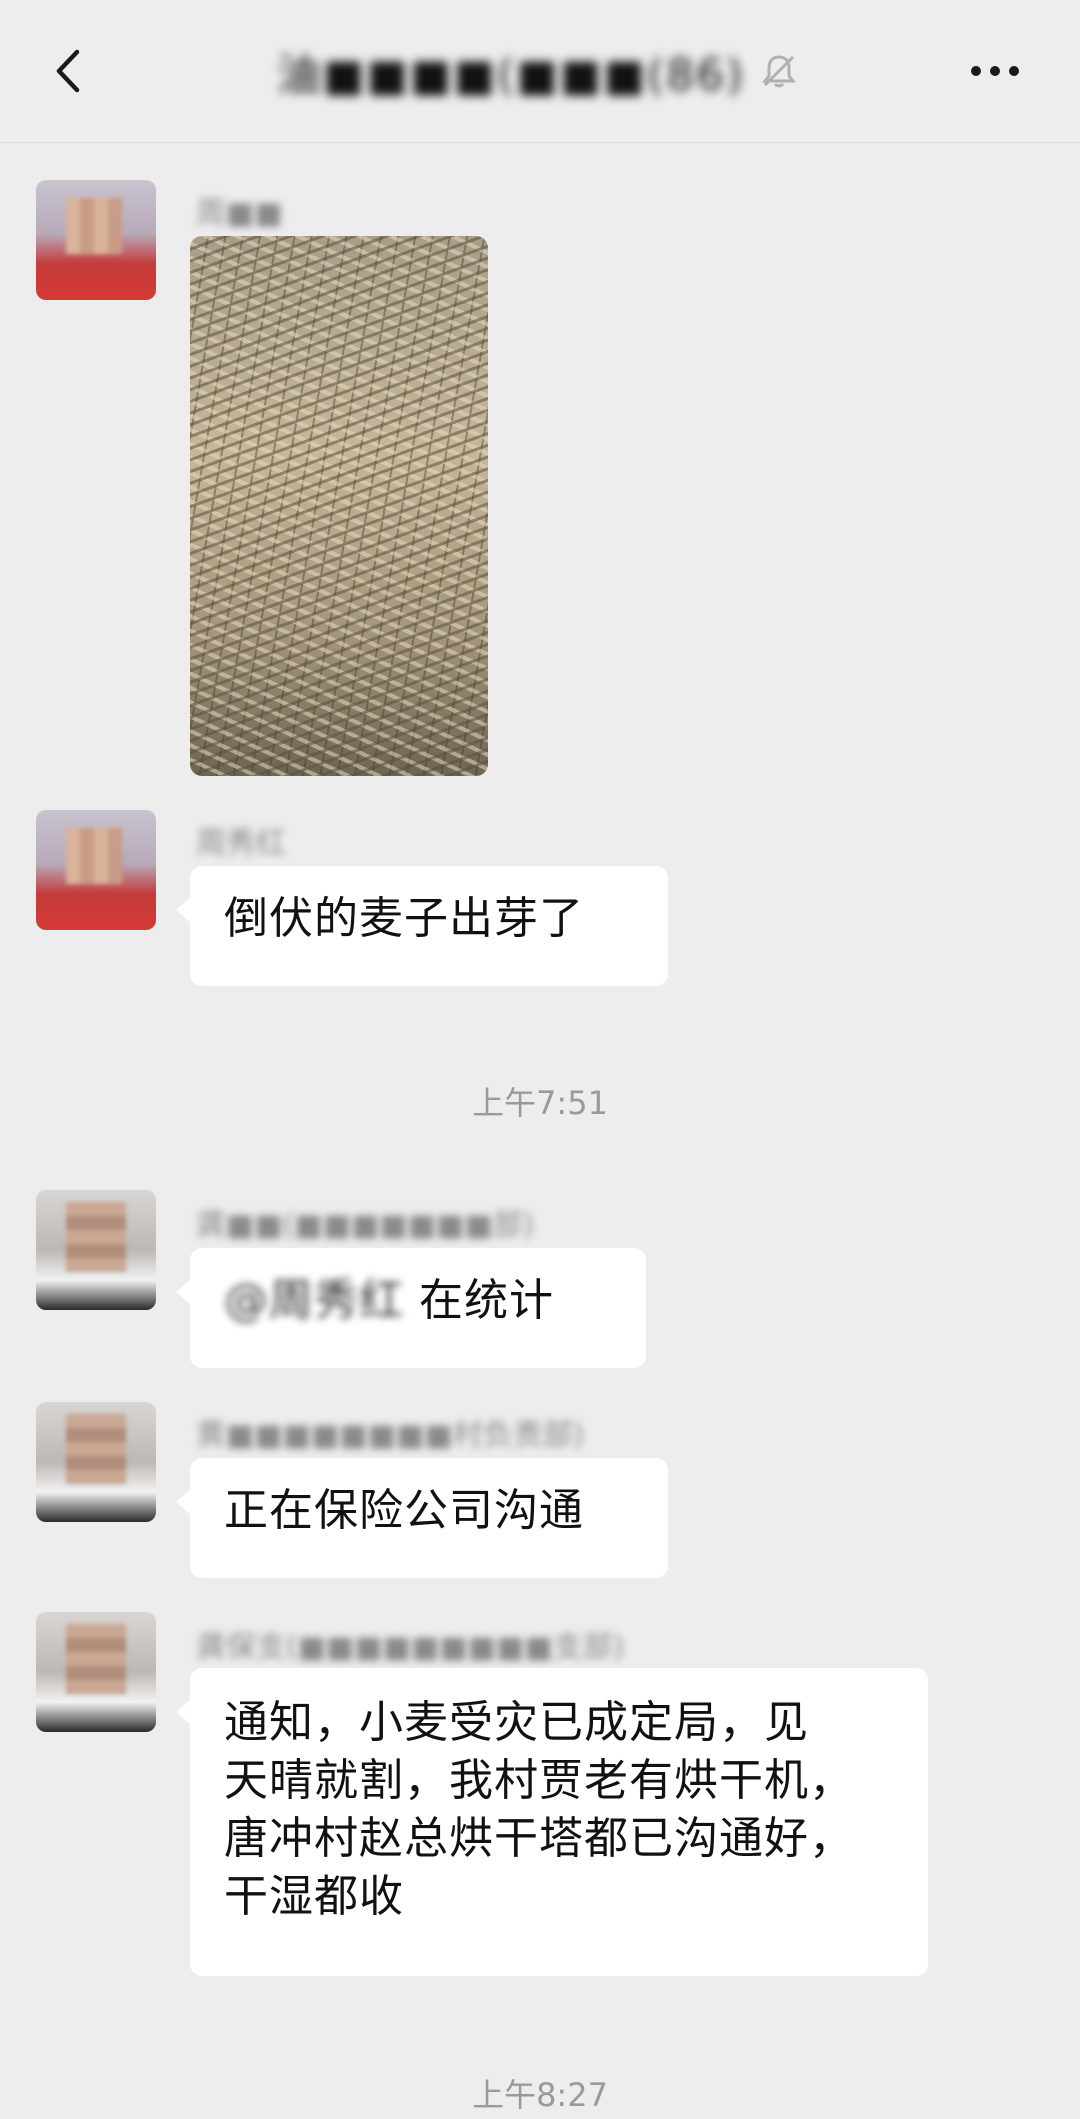 The image size is (1080, 2119). I want to click on message-text: 在统计, so click(486, 1300).